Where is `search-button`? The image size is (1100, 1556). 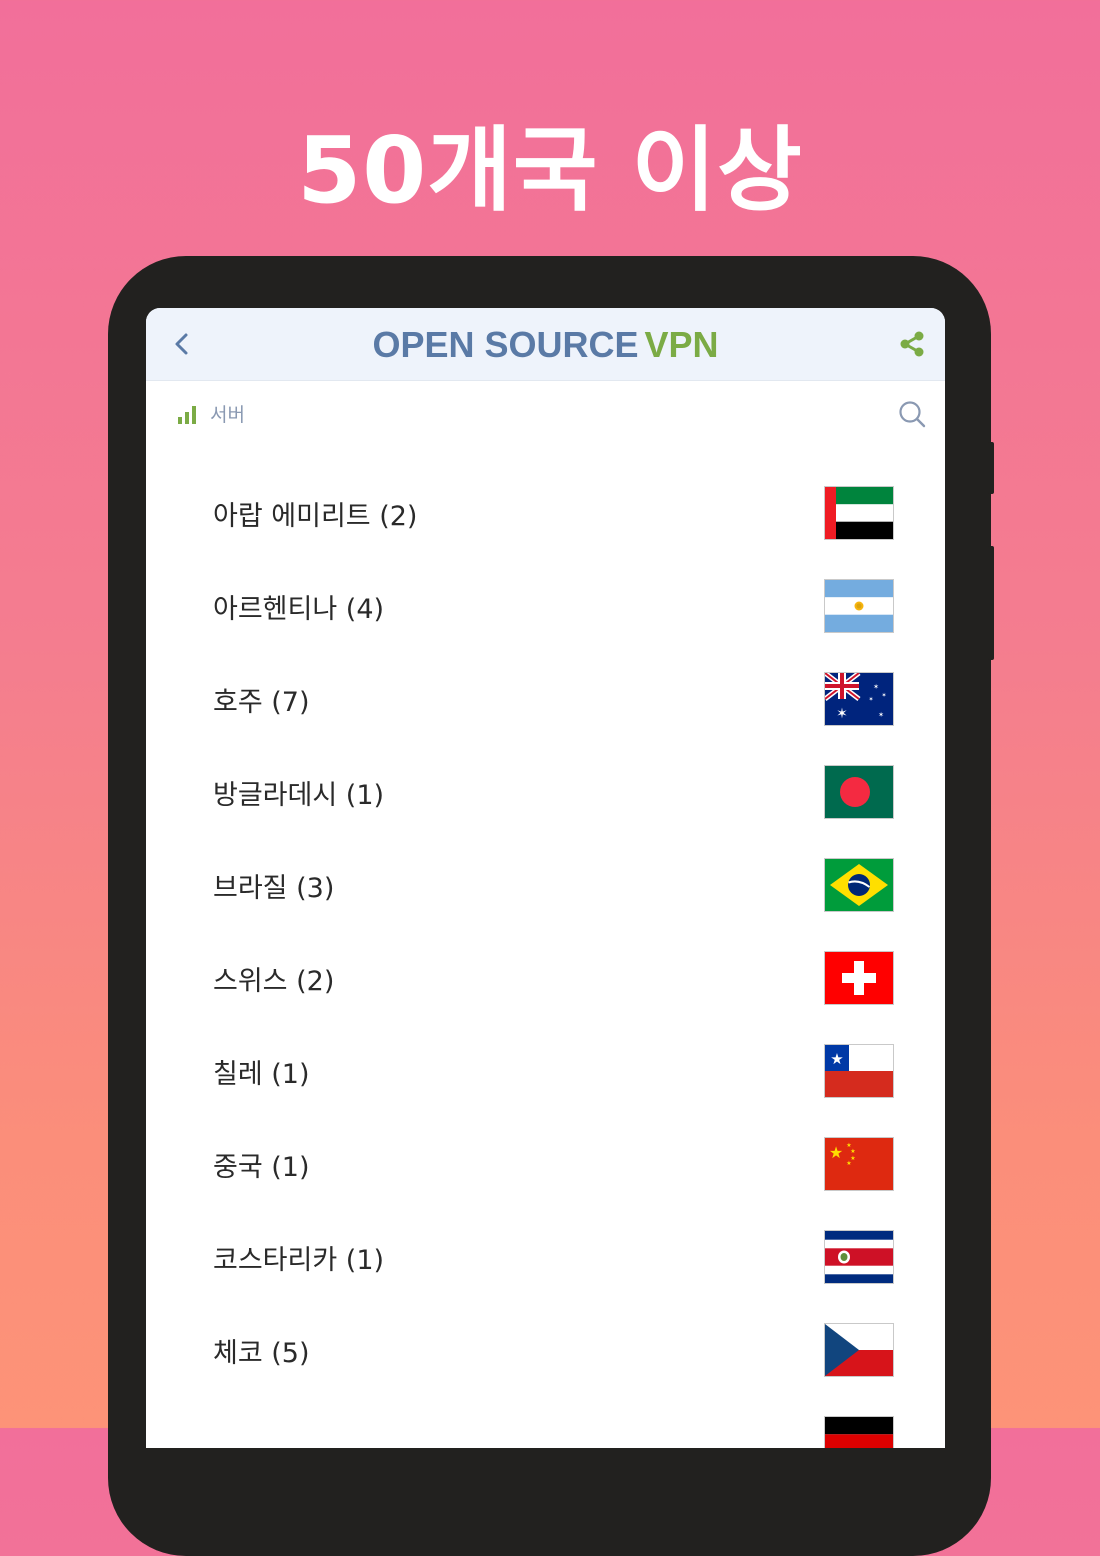
search-button is located at coordinates (912, 414).